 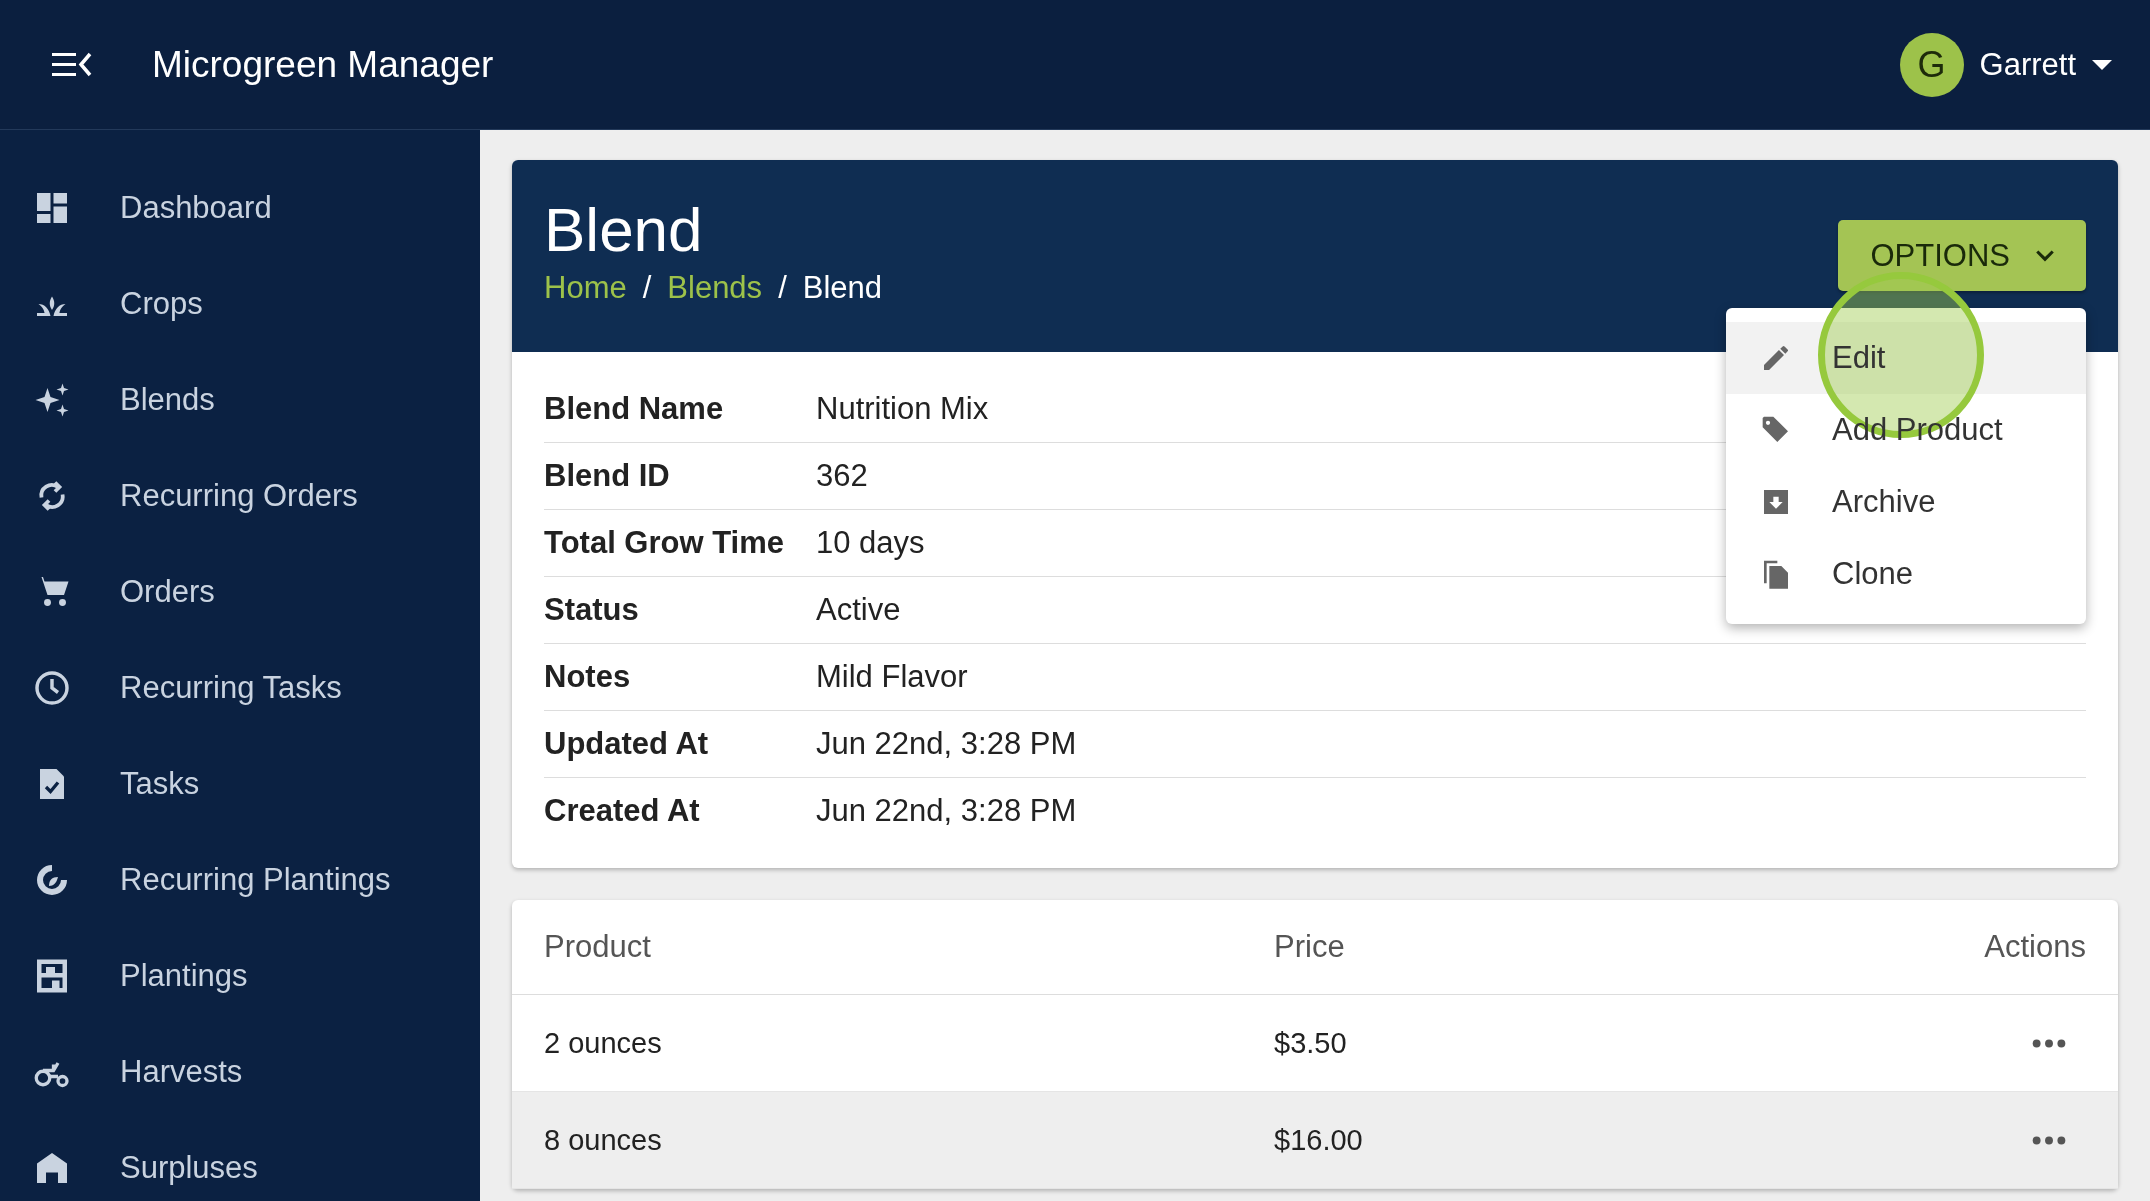 What do you see at coordinates (1310, 947) in the screenshot?
I see `column-header: Price` at bounding box center [1310, 947].